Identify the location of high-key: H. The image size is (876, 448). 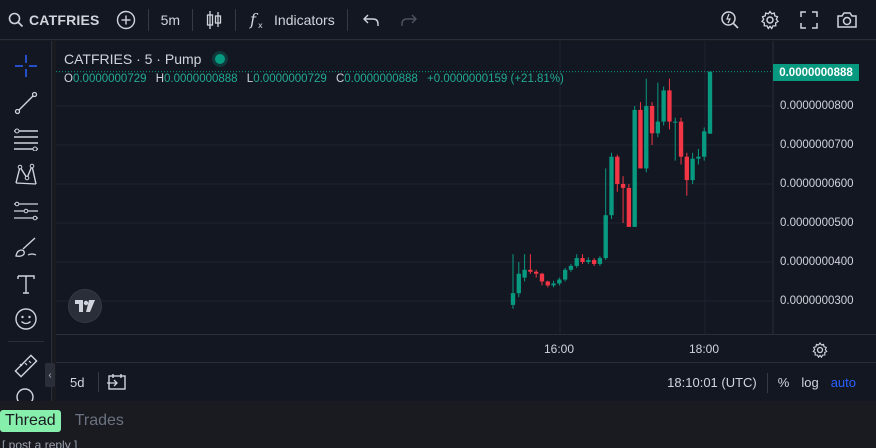
(160, 79).